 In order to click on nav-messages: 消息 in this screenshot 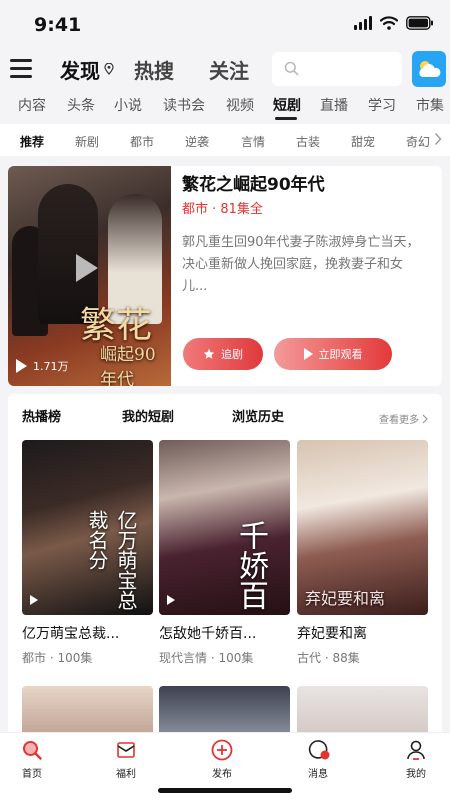, I will do `click(318, 759)`.